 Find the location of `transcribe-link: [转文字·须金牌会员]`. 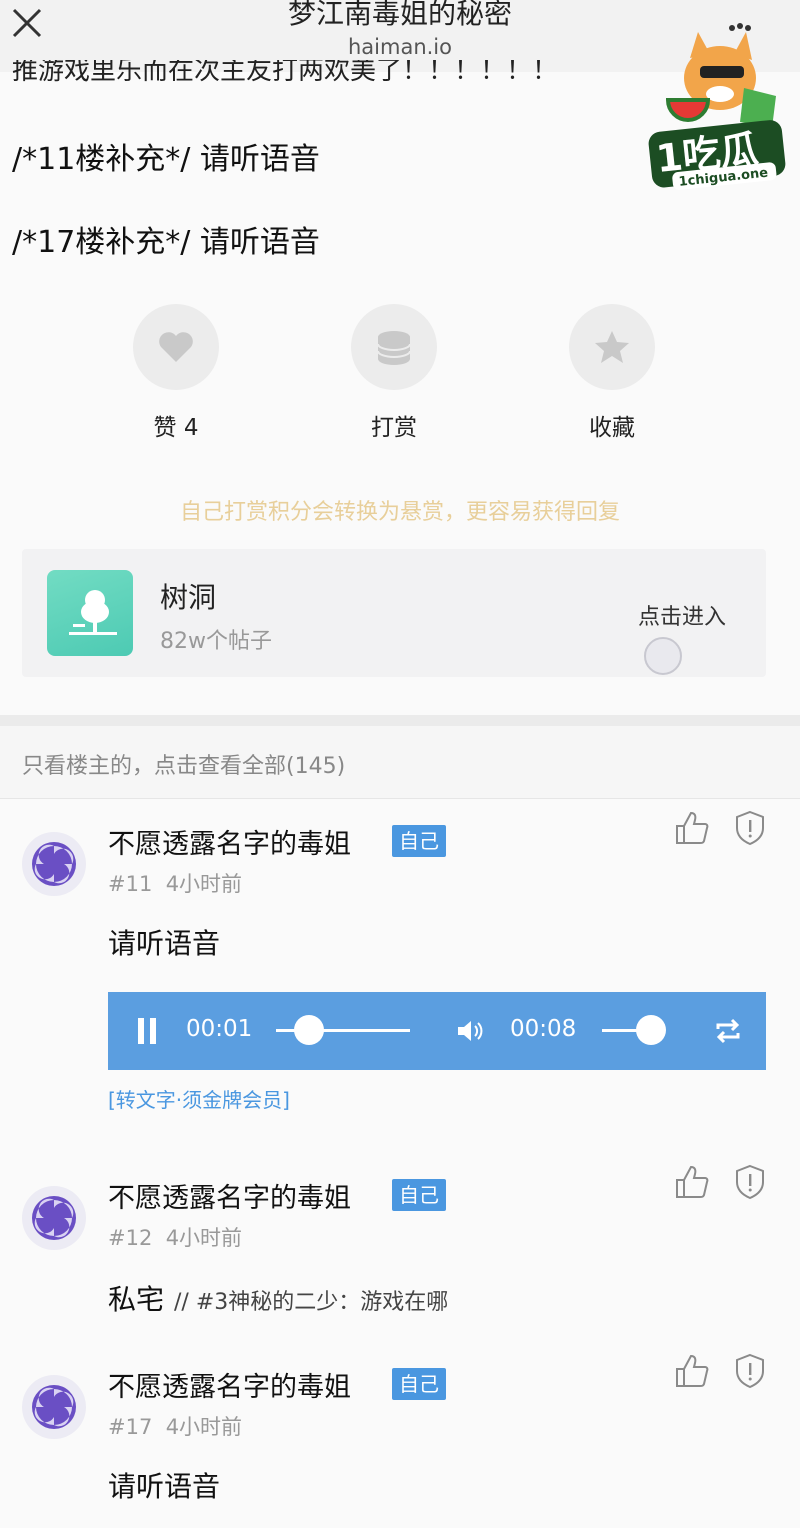

transcribe-link: [转文字·须金牌会员] is located at coordinates (199, 1098).